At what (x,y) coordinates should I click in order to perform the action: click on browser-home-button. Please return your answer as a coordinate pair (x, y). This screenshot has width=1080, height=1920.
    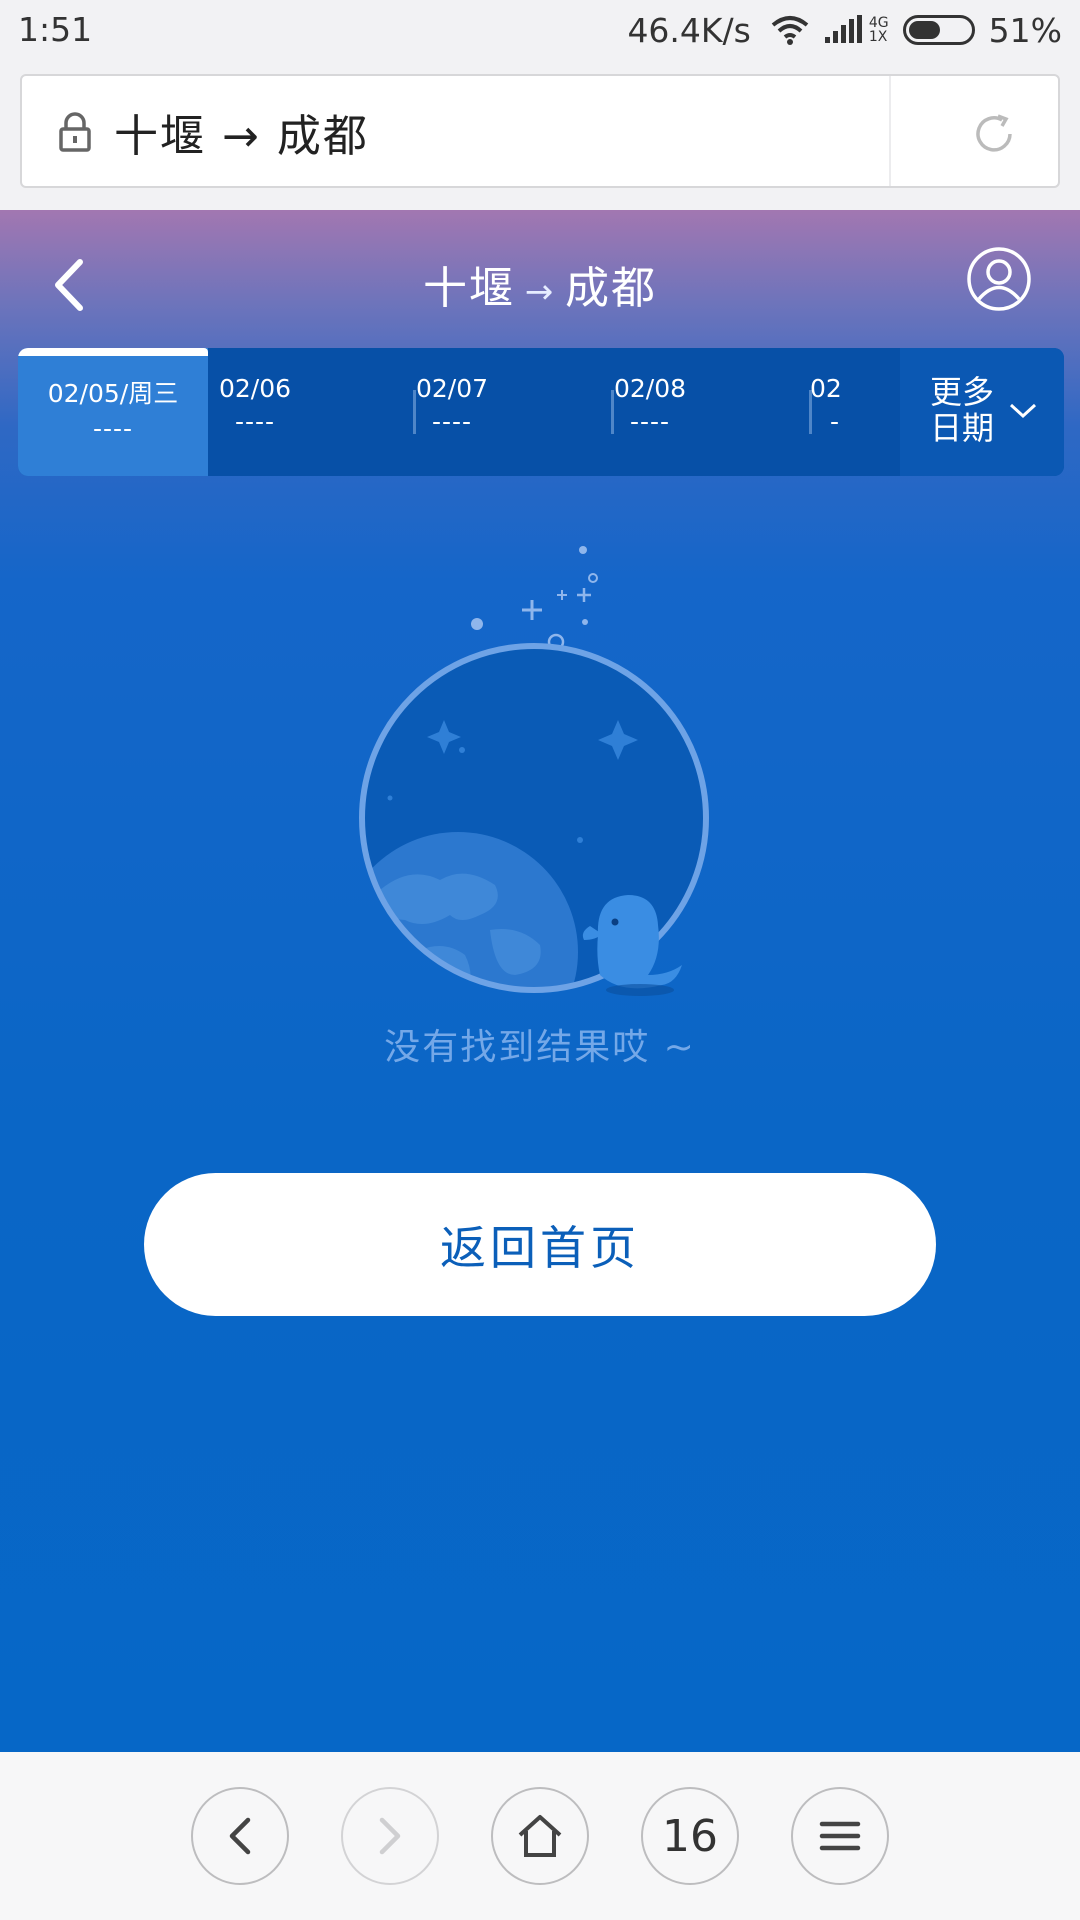
    Looking at the image, I should click on (540, 1836).